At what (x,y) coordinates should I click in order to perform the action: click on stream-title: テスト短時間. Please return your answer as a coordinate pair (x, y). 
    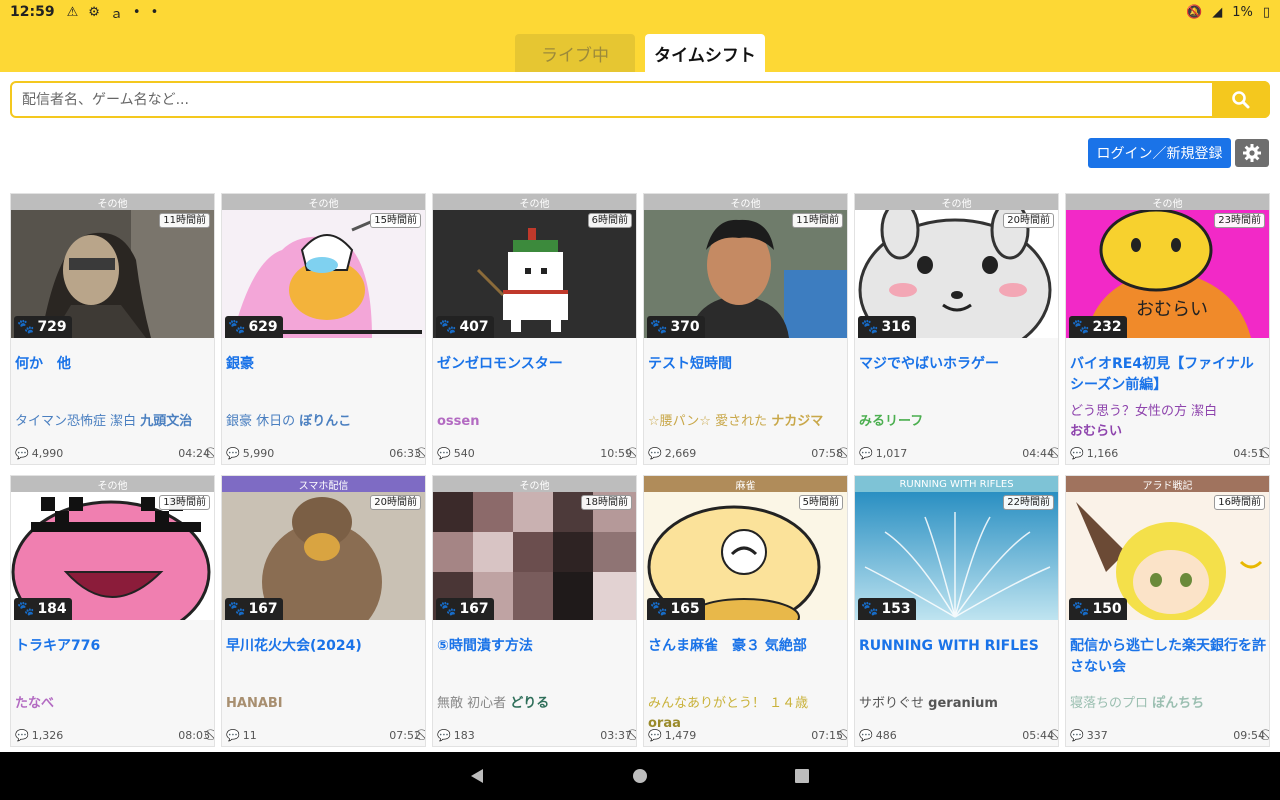
    Looking at the image, I should click on (746, 364).